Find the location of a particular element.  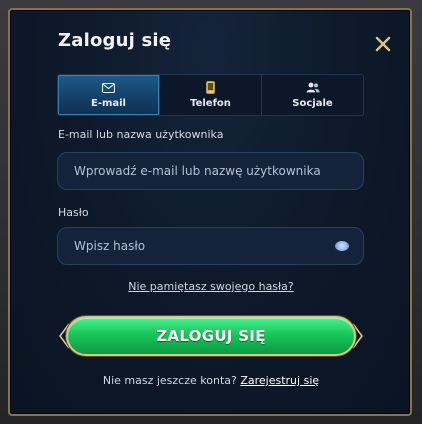

email-input is located at coordinates (210, 171).